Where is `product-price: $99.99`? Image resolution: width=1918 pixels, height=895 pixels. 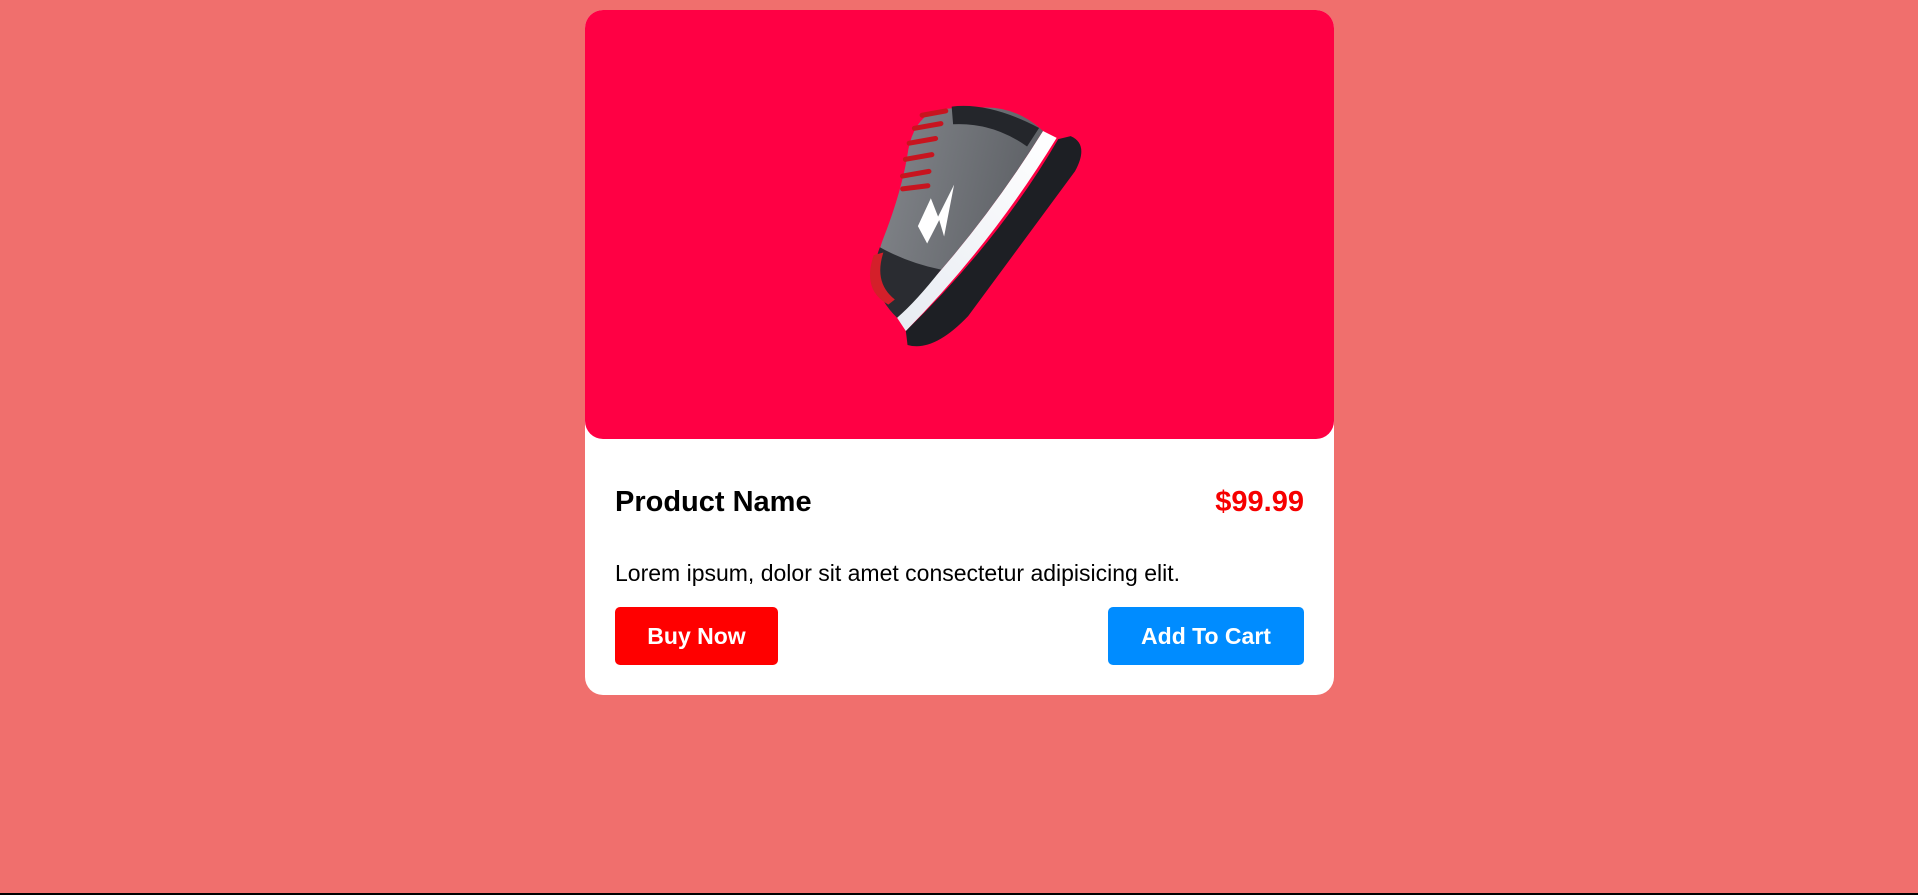 product-price: $99.99 is located at coordinates (1259, 502).